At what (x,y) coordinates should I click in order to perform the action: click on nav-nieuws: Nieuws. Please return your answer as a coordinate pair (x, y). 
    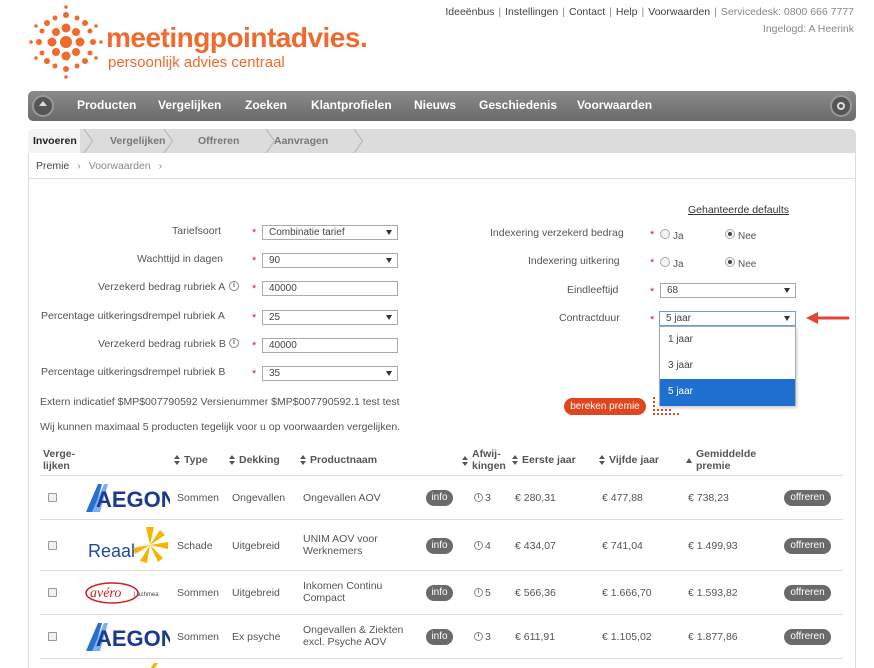
    Looking at the image, I should click on (435, 105).